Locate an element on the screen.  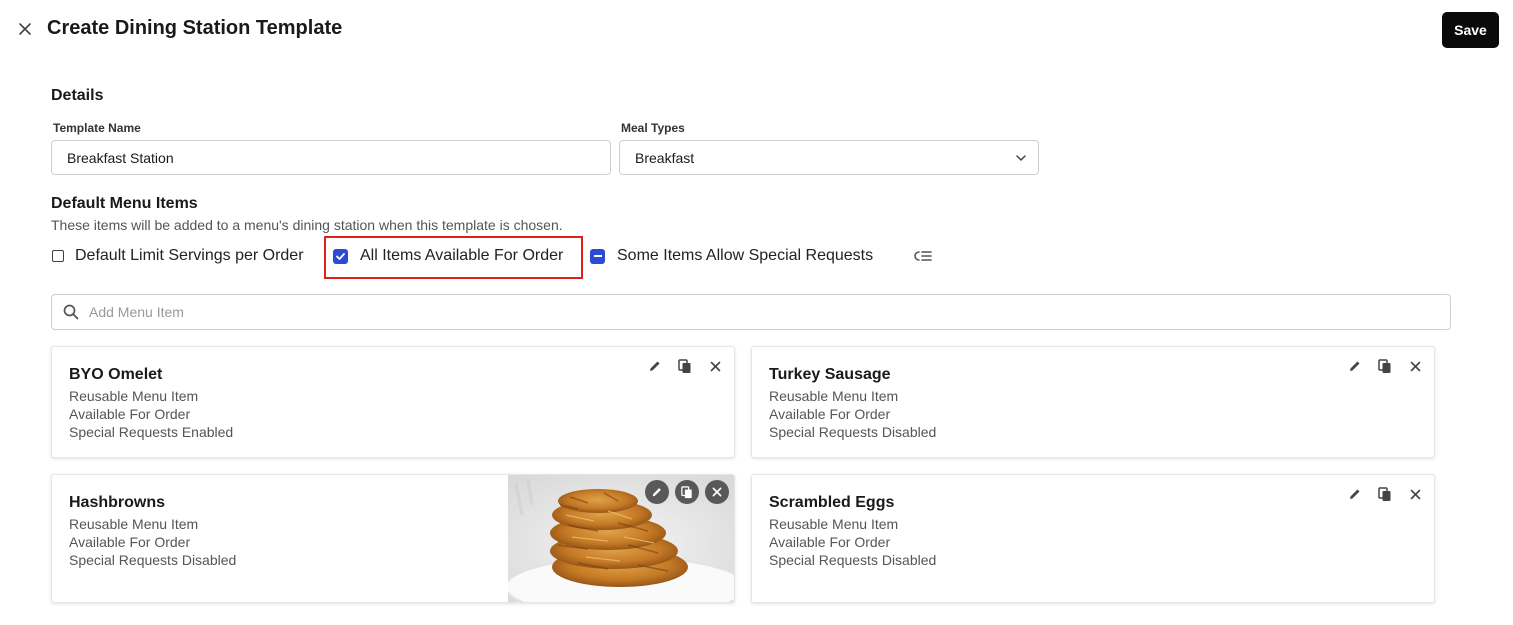
meal-types-value: Breakfast is located at coordinates (665, 157).